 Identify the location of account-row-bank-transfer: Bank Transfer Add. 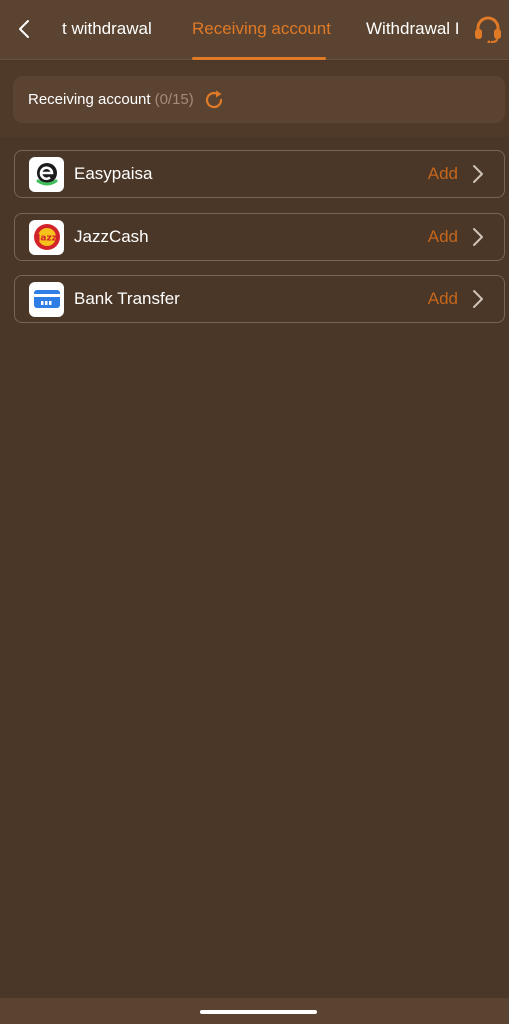
(259, 299).